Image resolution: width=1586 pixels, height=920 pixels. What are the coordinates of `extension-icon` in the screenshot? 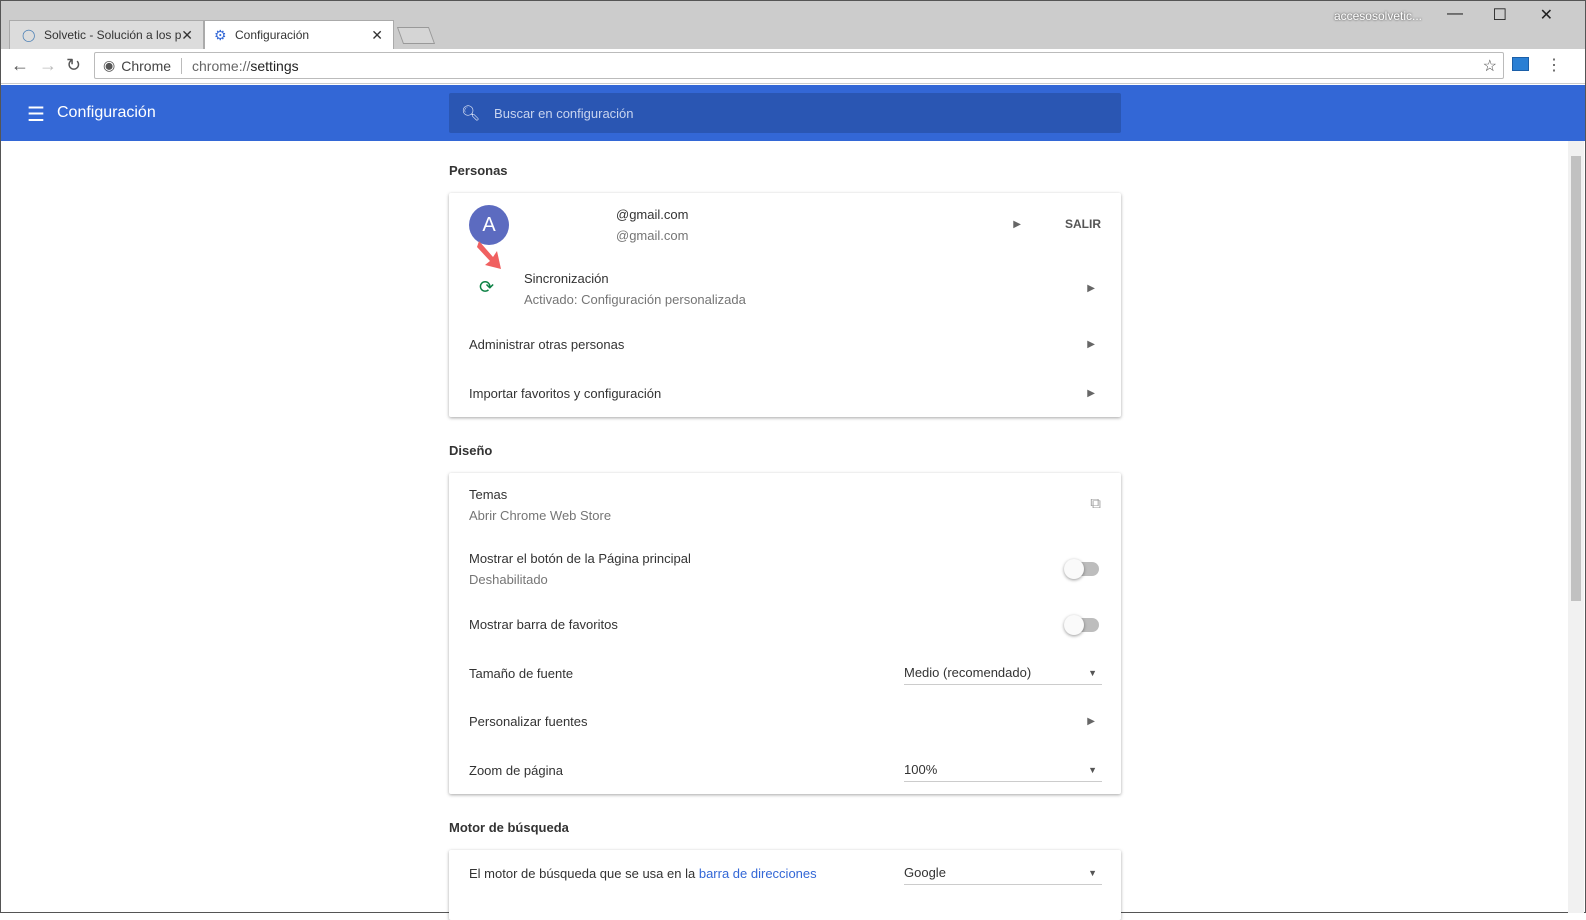 It's located at (1520, 64).